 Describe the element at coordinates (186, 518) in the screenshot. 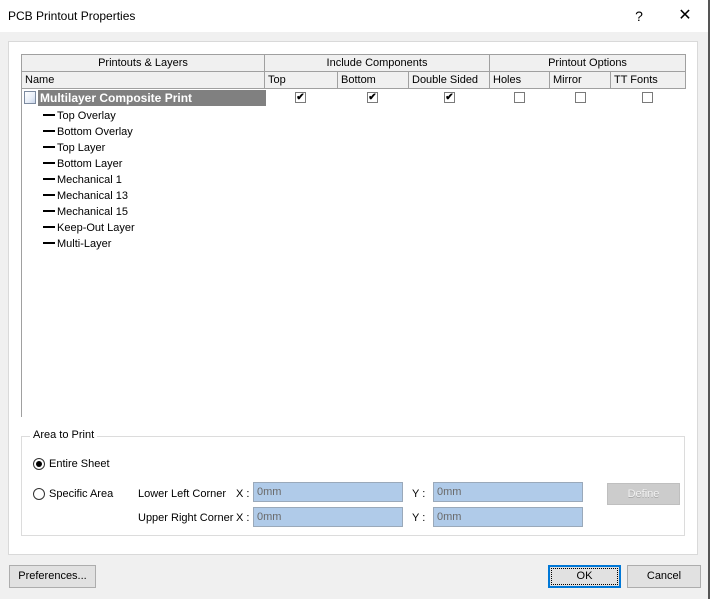

I see `upper-right-corner-label: Upper Right Corner` at that location.